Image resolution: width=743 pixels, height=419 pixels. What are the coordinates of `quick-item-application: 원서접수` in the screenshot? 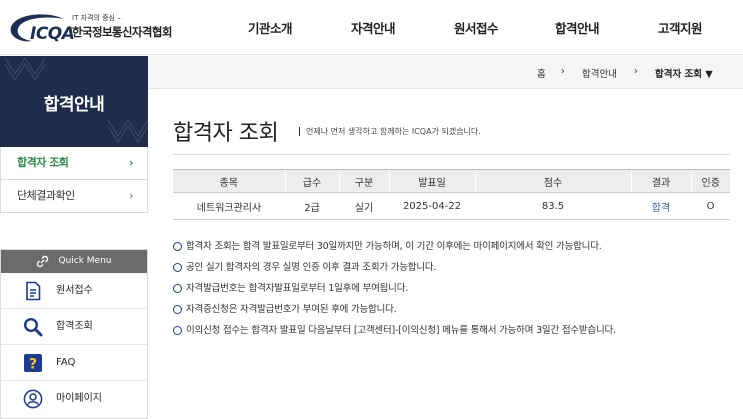 It's located at (74, 291).